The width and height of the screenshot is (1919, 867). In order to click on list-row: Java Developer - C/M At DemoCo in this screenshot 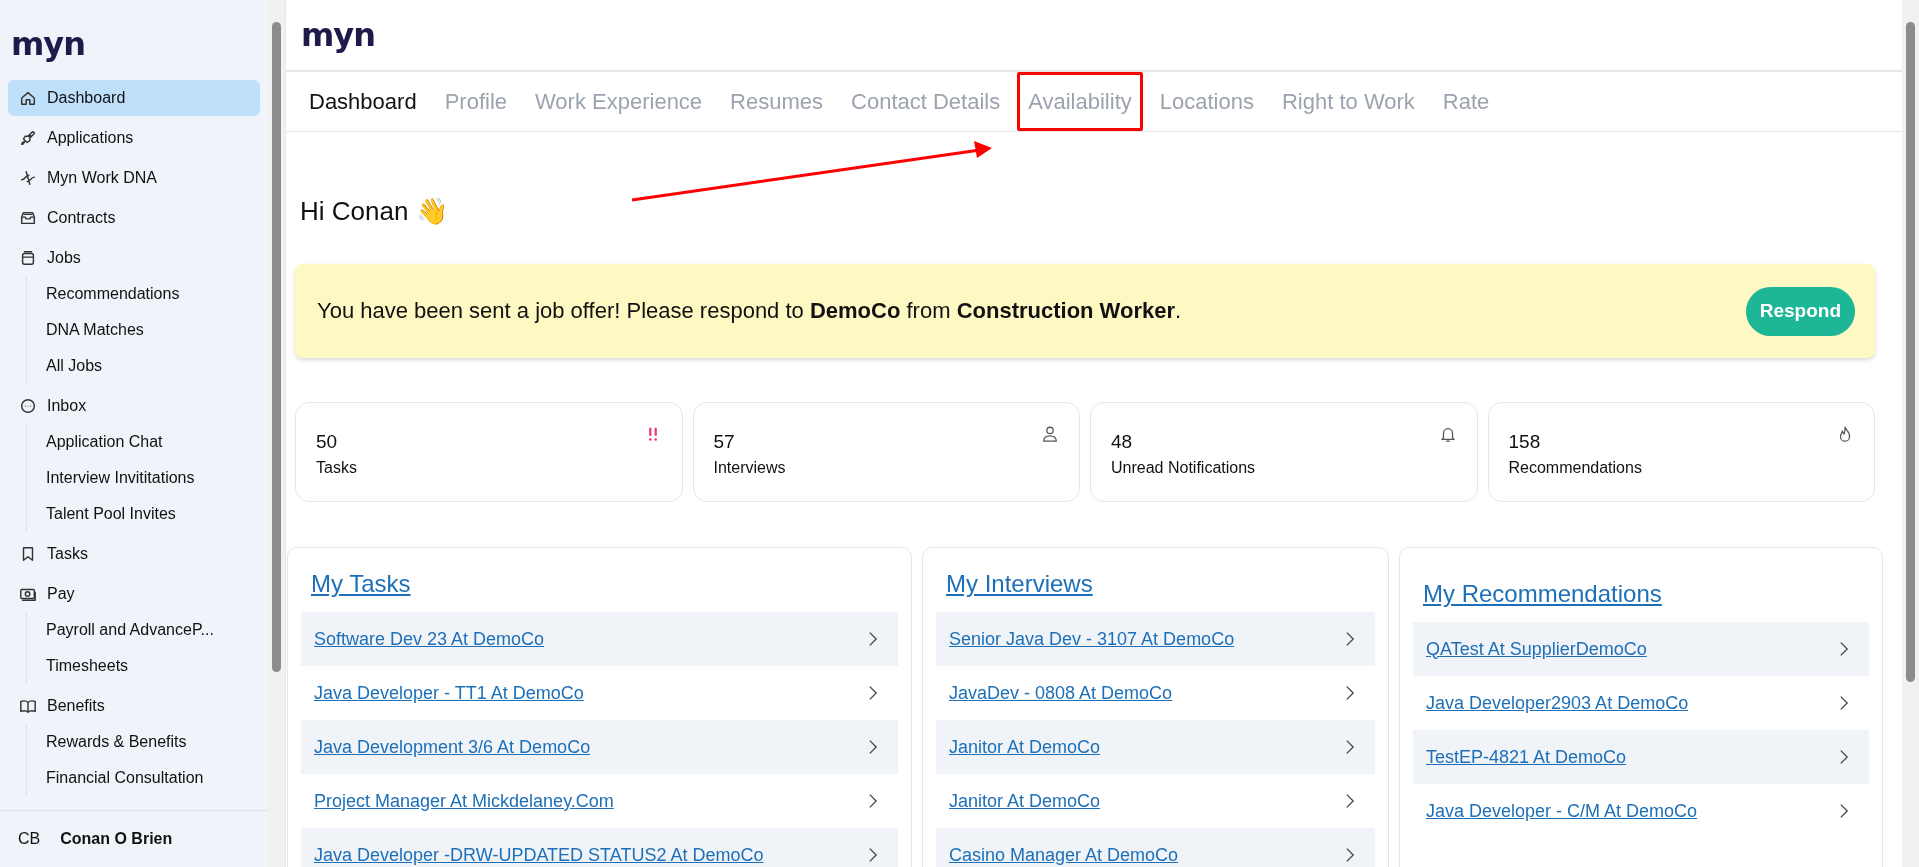, I will do `click(1641, 811)`.